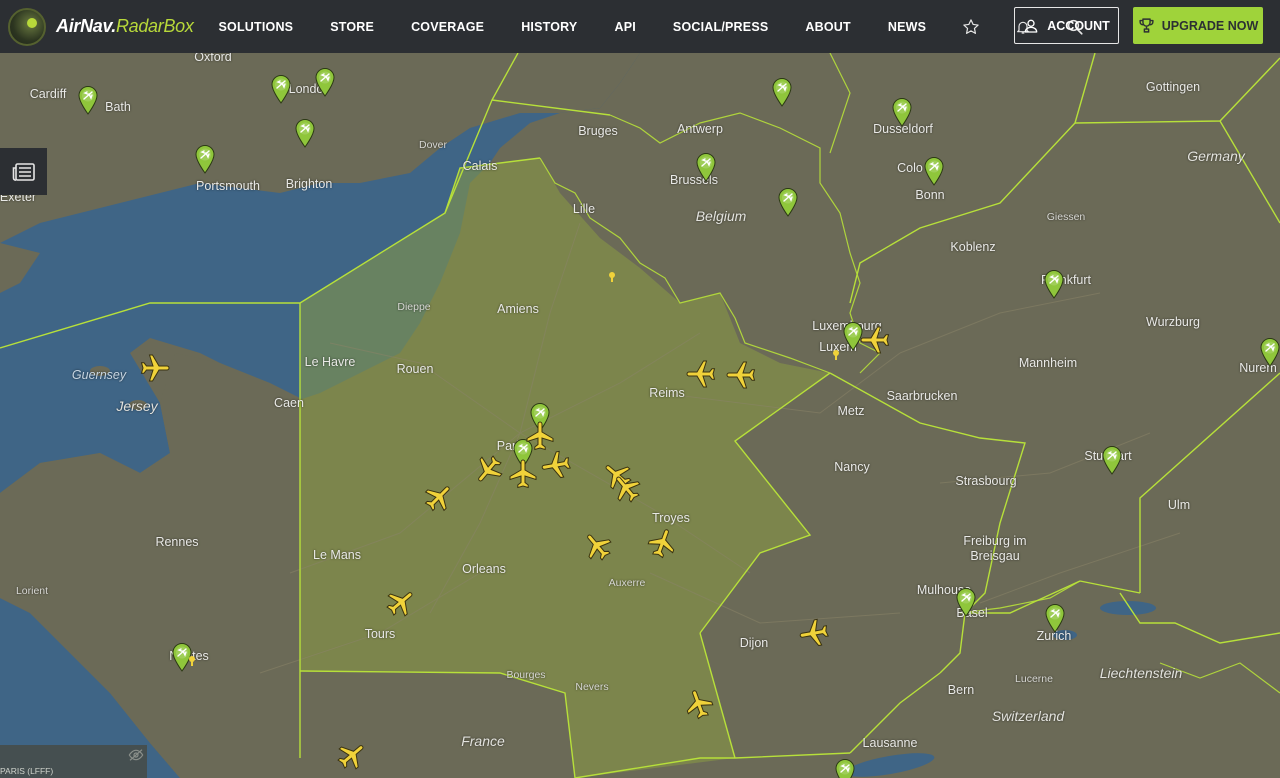 This screenshot has height=778, width=1280. What do you see at coordinates (922, 396) in the screenshot?
I see `city-label-saarbrucken: Saarbrucken` at bounding box center [922, 396].